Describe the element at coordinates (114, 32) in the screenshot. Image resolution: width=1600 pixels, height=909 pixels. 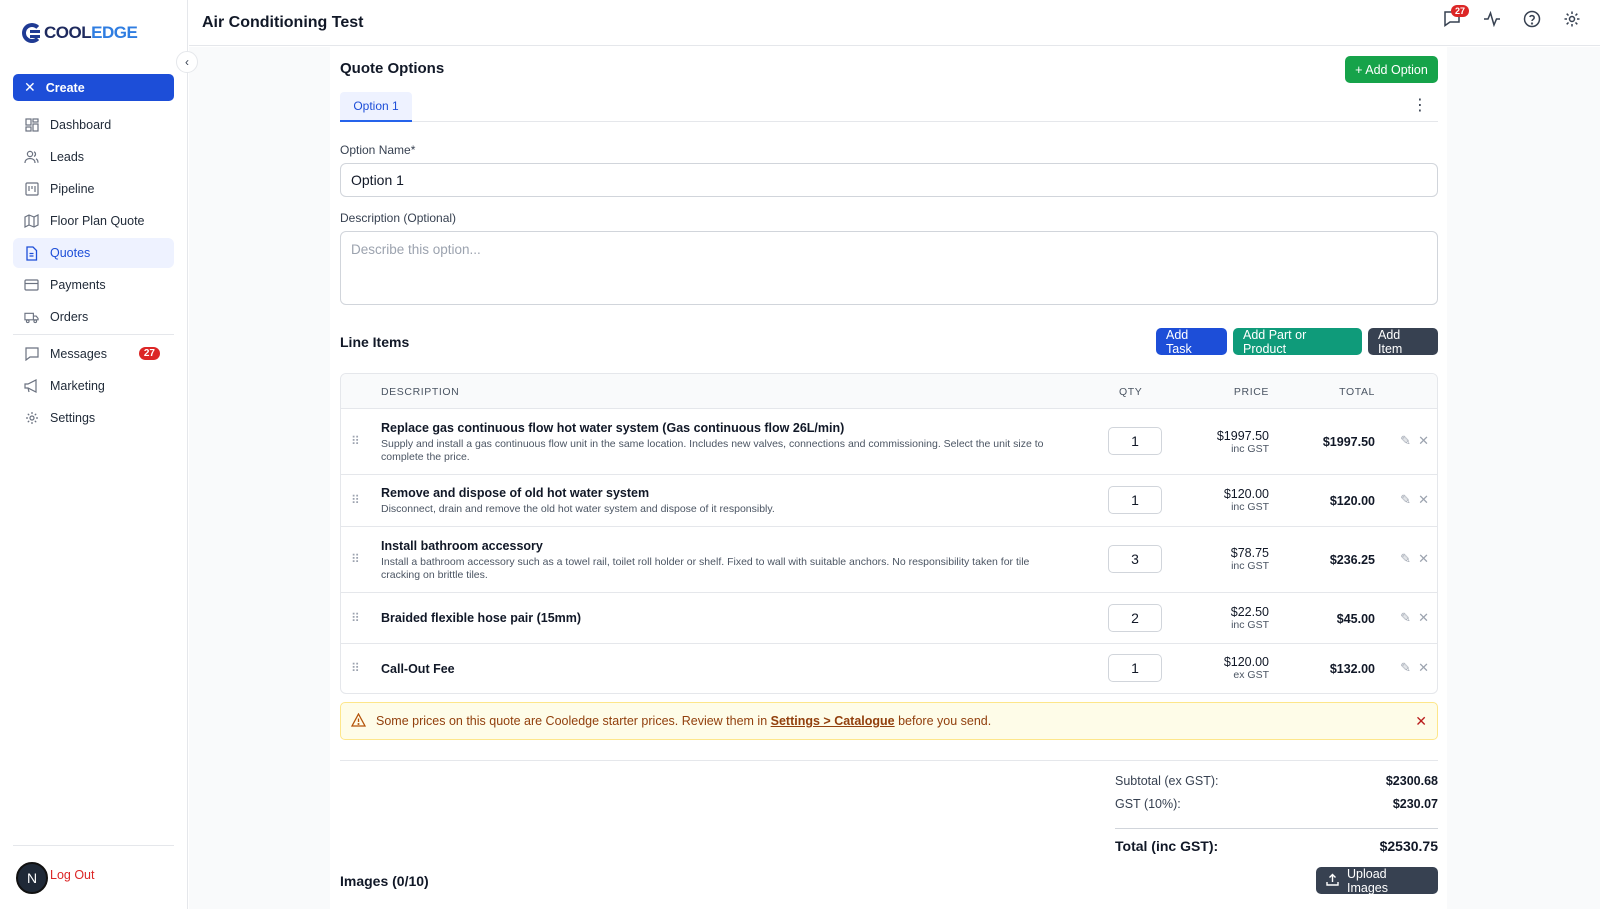
I see `logo-text-secondary: EDGE` at that location.